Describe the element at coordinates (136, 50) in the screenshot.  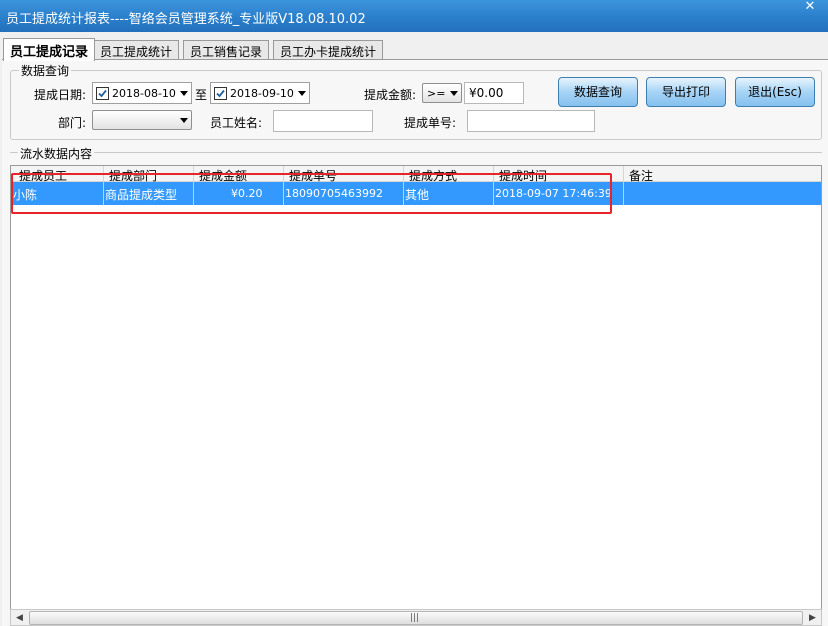
I see `tab-commission-stats: 员工提成统计` at that location.